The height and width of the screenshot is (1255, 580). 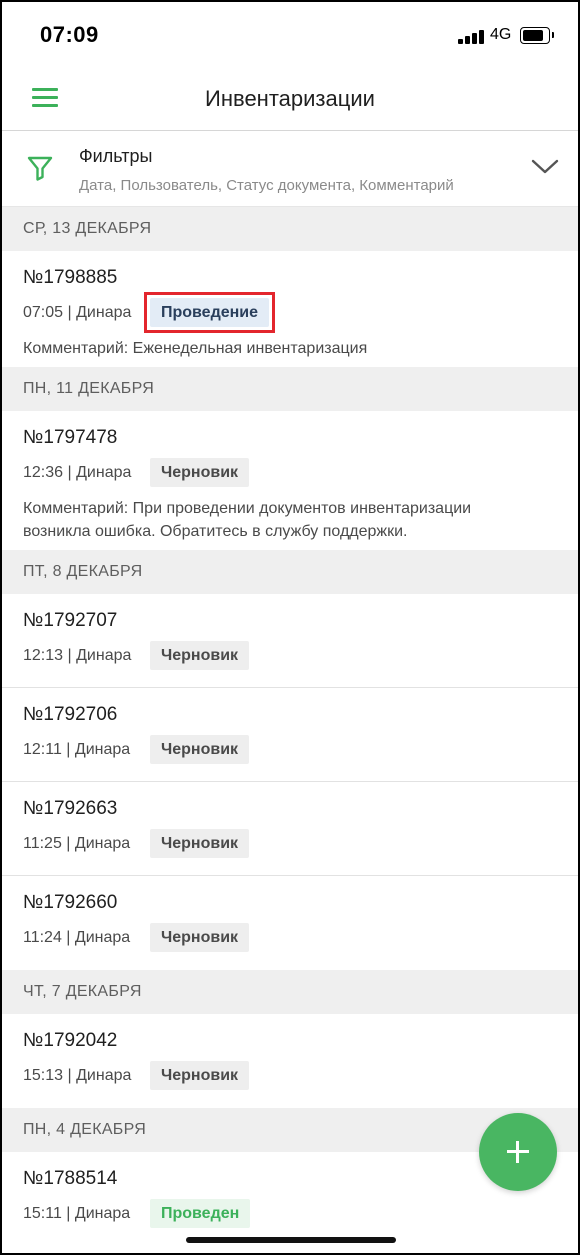 What do you see at coordinates (501, 34) in the screenshot?
I see `network-type: 4G` at bounding box center [501, 34].